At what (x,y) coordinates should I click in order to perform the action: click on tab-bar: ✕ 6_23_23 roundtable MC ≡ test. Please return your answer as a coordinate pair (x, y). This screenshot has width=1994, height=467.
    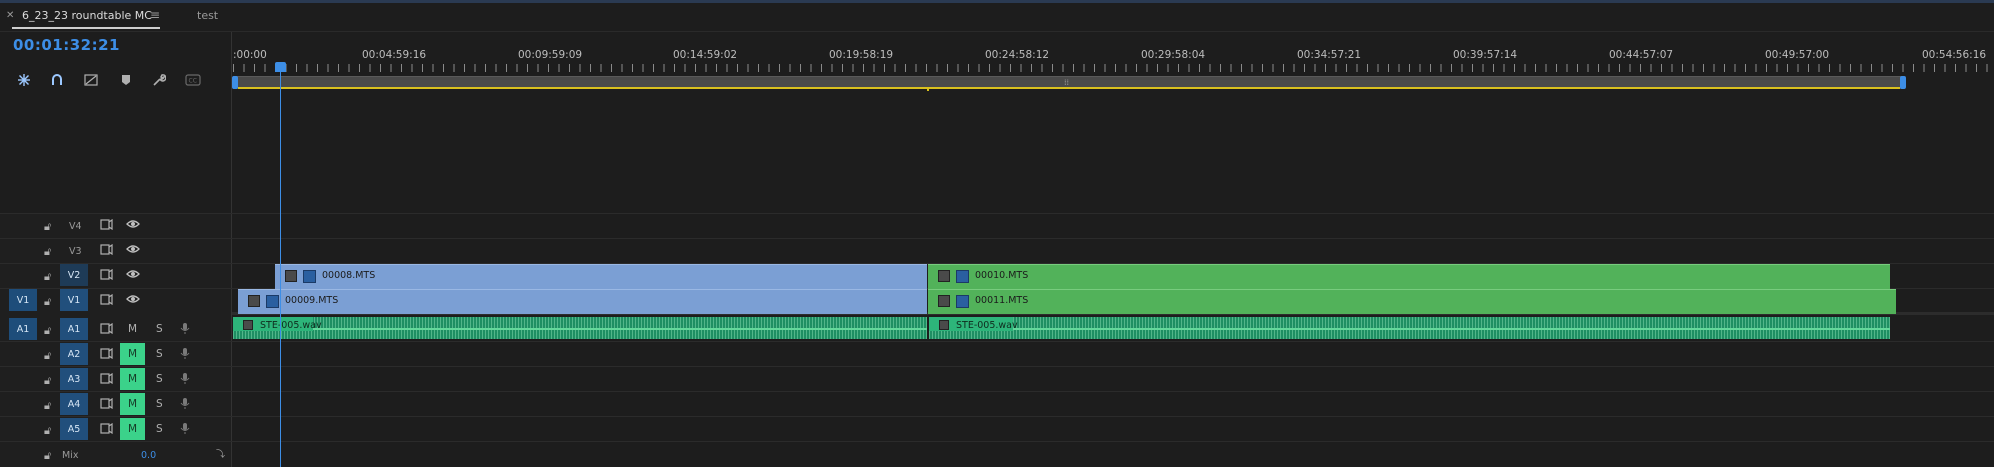
    Looking at the image, I should click on (997, 17).